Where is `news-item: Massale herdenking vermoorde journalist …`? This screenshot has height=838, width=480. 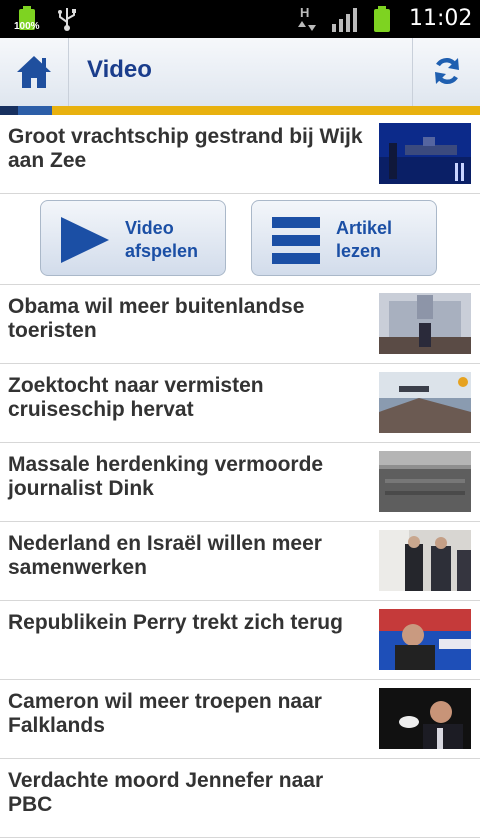 news-item: Massale herdenking vermoorde journalist … is located at coordinates (240, 482).